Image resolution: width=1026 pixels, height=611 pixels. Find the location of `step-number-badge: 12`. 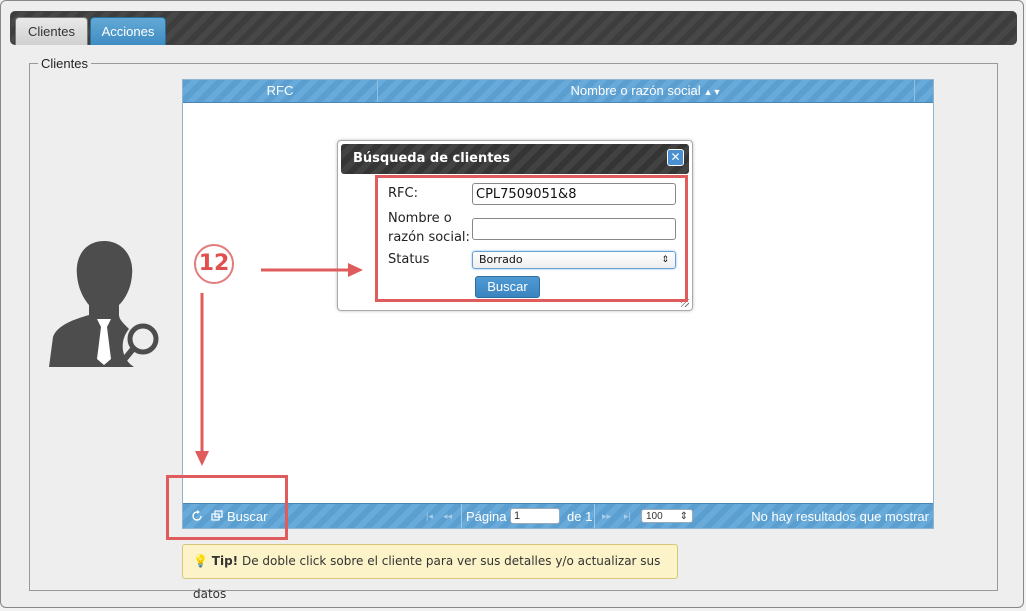

step-number-badge: 12 is located at coordinates (214, 264).